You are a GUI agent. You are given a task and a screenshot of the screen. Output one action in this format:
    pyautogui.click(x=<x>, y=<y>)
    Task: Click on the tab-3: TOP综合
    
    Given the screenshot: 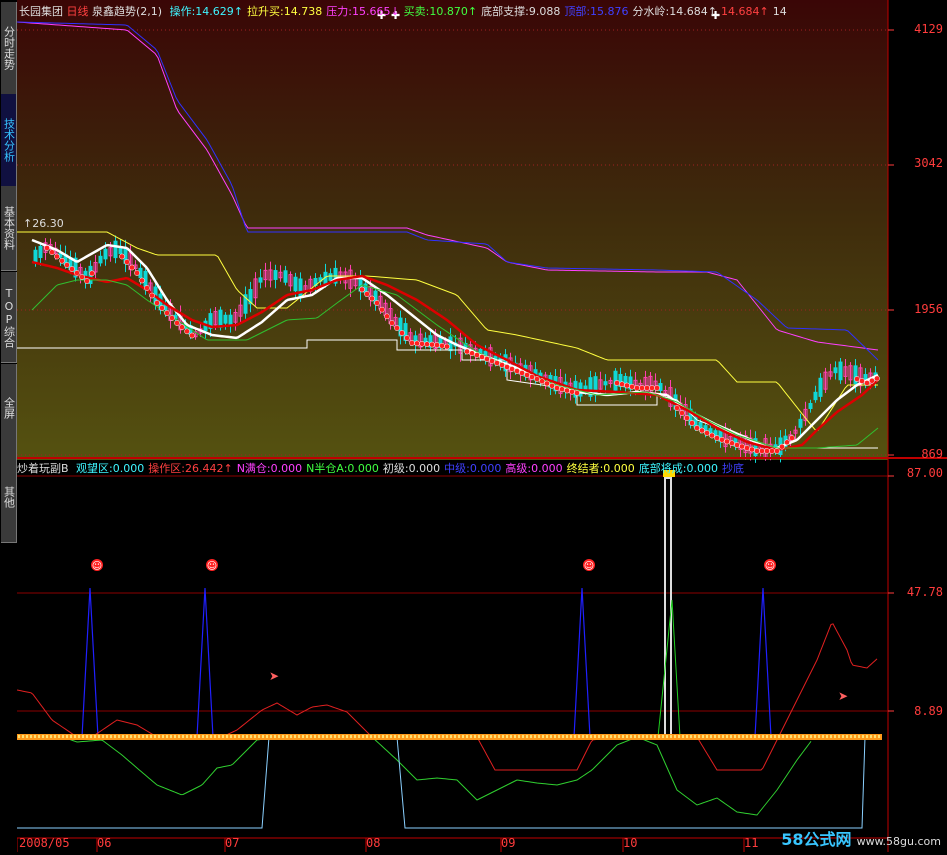 What is the action you would take?
    pyautogui.click(x=9, y=317)
    